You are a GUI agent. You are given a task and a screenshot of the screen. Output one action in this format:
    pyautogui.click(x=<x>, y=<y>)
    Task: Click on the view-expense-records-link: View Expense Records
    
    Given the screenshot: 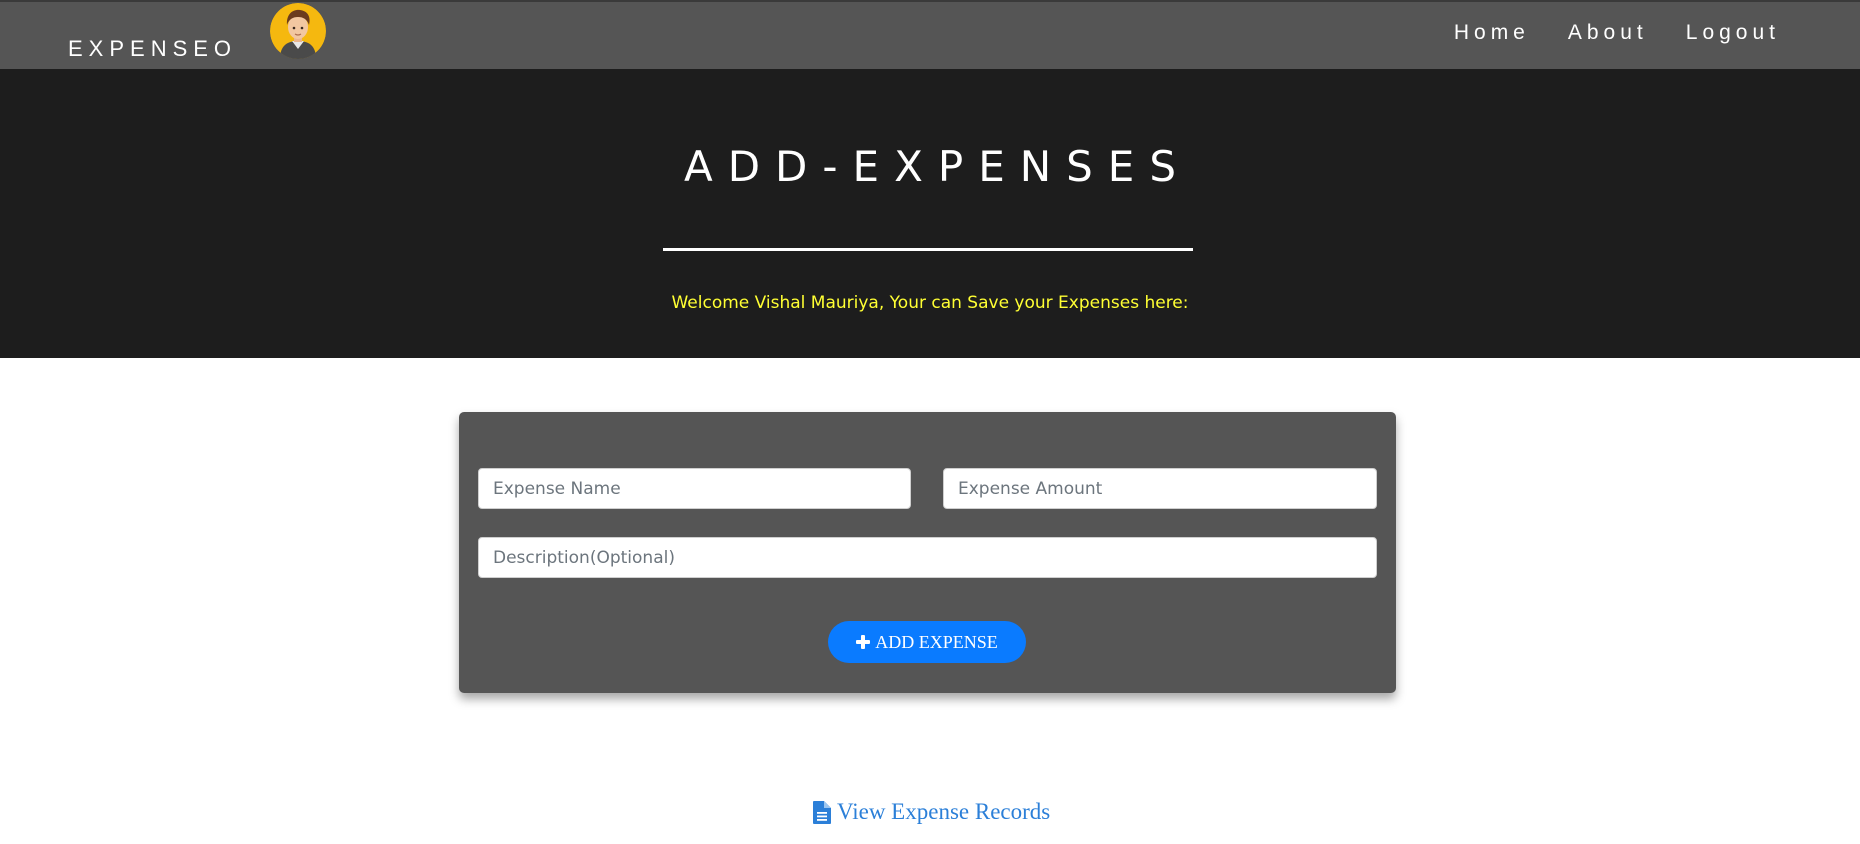 What is the action you would take?
    pyautogui.click(x=931, y=812)
    